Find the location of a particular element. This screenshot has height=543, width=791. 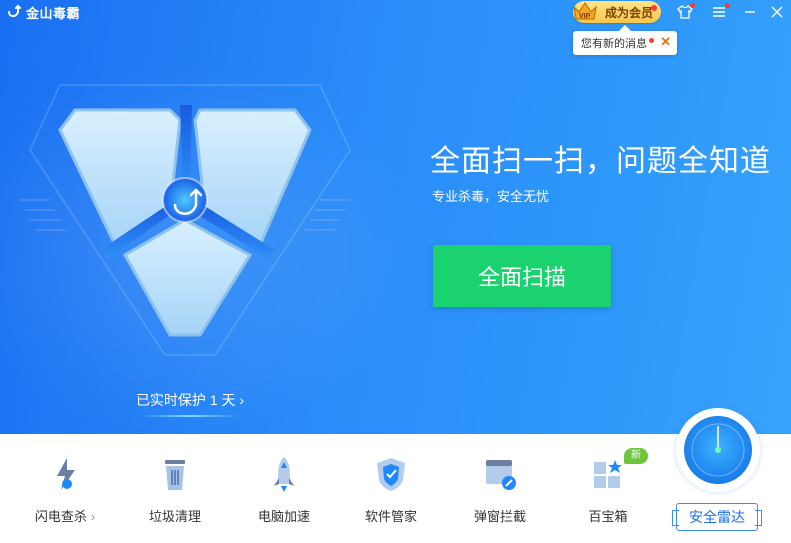

message-toast: 您有新的消息 ✕ is located at coordinates (625, 40).